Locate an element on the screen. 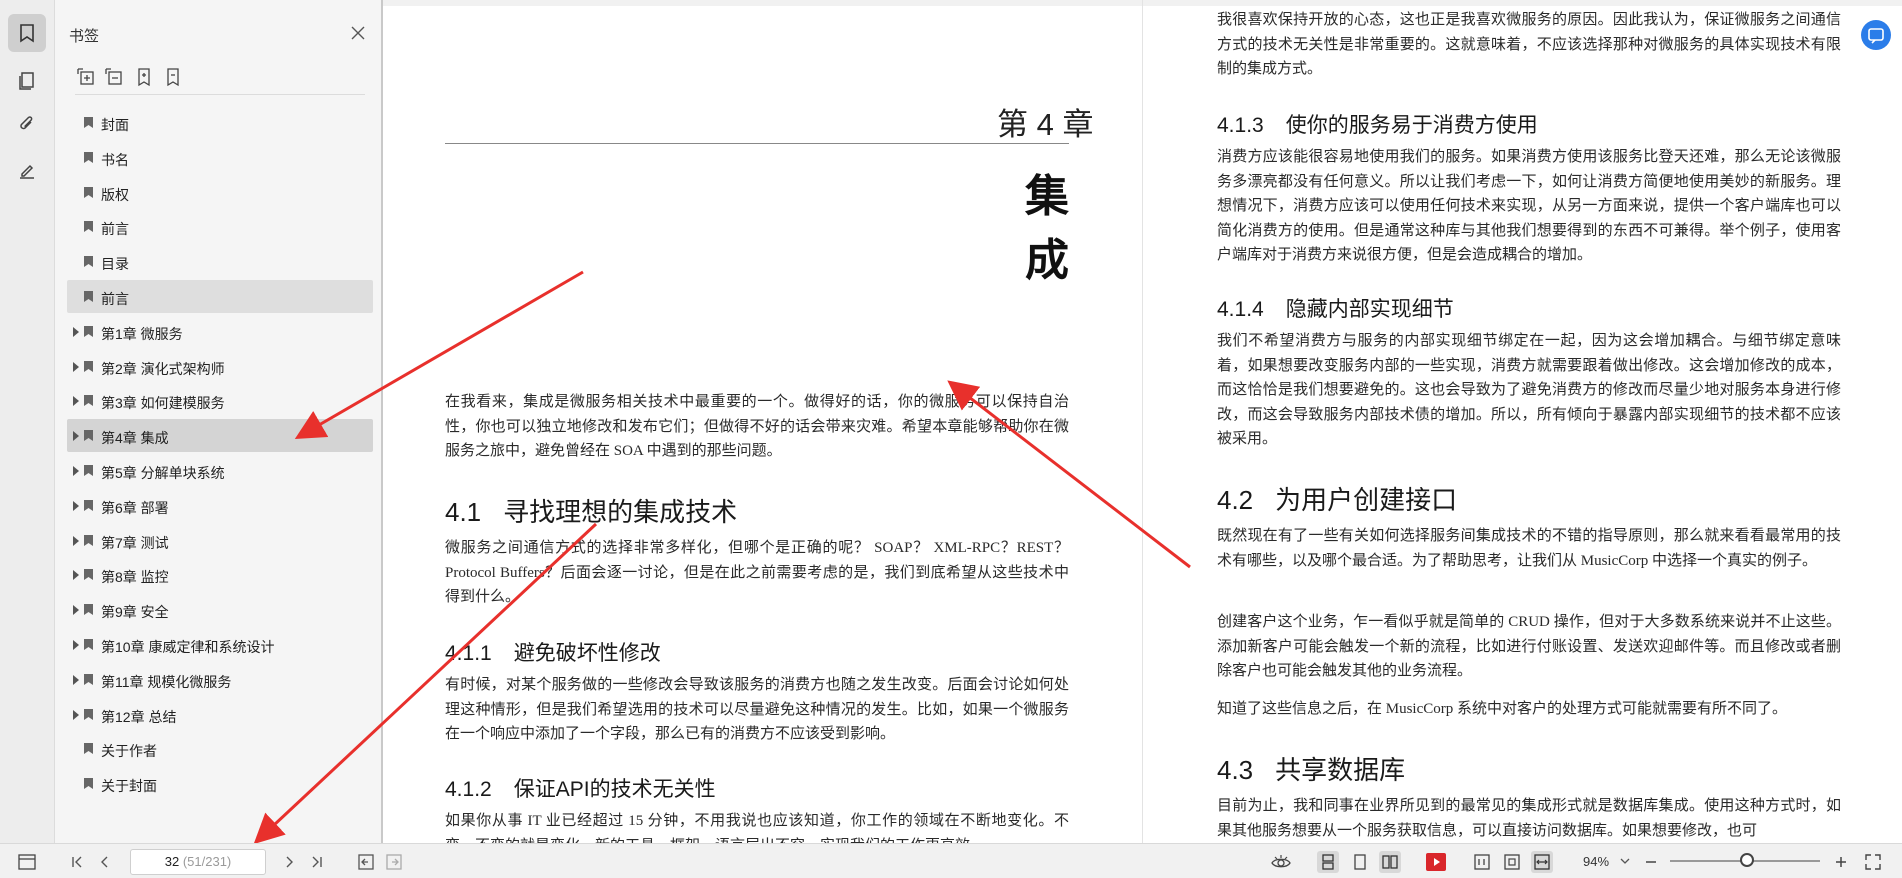  previous-page-button is located at coordinates (105, 862).